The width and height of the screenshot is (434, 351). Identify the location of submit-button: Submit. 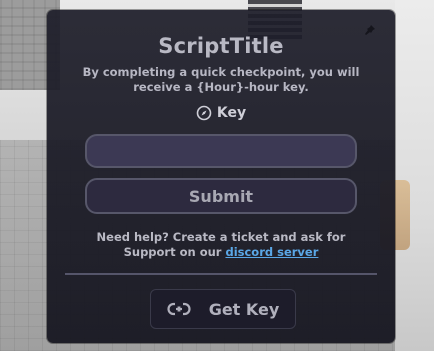
(221, 196).